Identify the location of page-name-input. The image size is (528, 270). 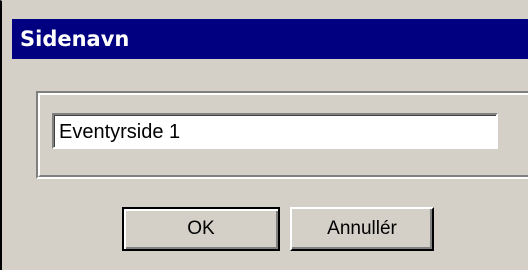
(275, 131).